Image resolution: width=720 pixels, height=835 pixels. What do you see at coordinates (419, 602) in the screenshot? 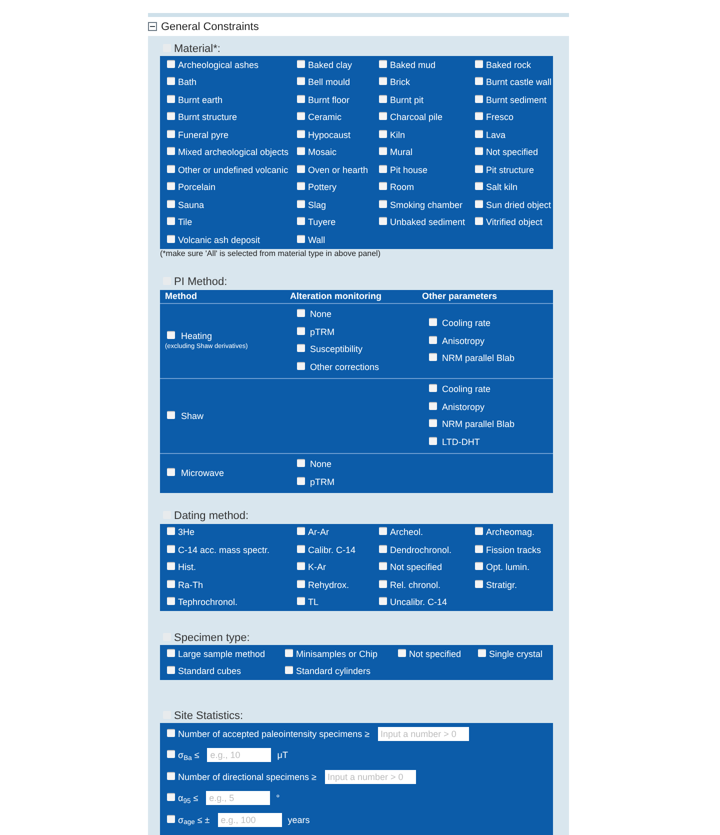
I see `option-label: Uncalibr. C-14` at bounding box center [419, 602].